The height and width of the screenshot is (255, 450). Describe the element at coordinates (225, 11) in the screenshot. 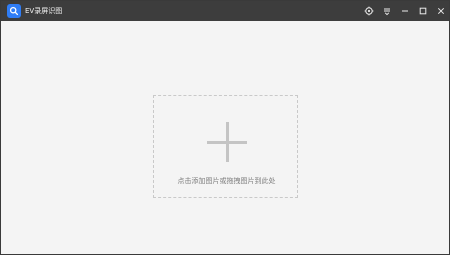

I see `titlebar: EV录屏识图` at that location.